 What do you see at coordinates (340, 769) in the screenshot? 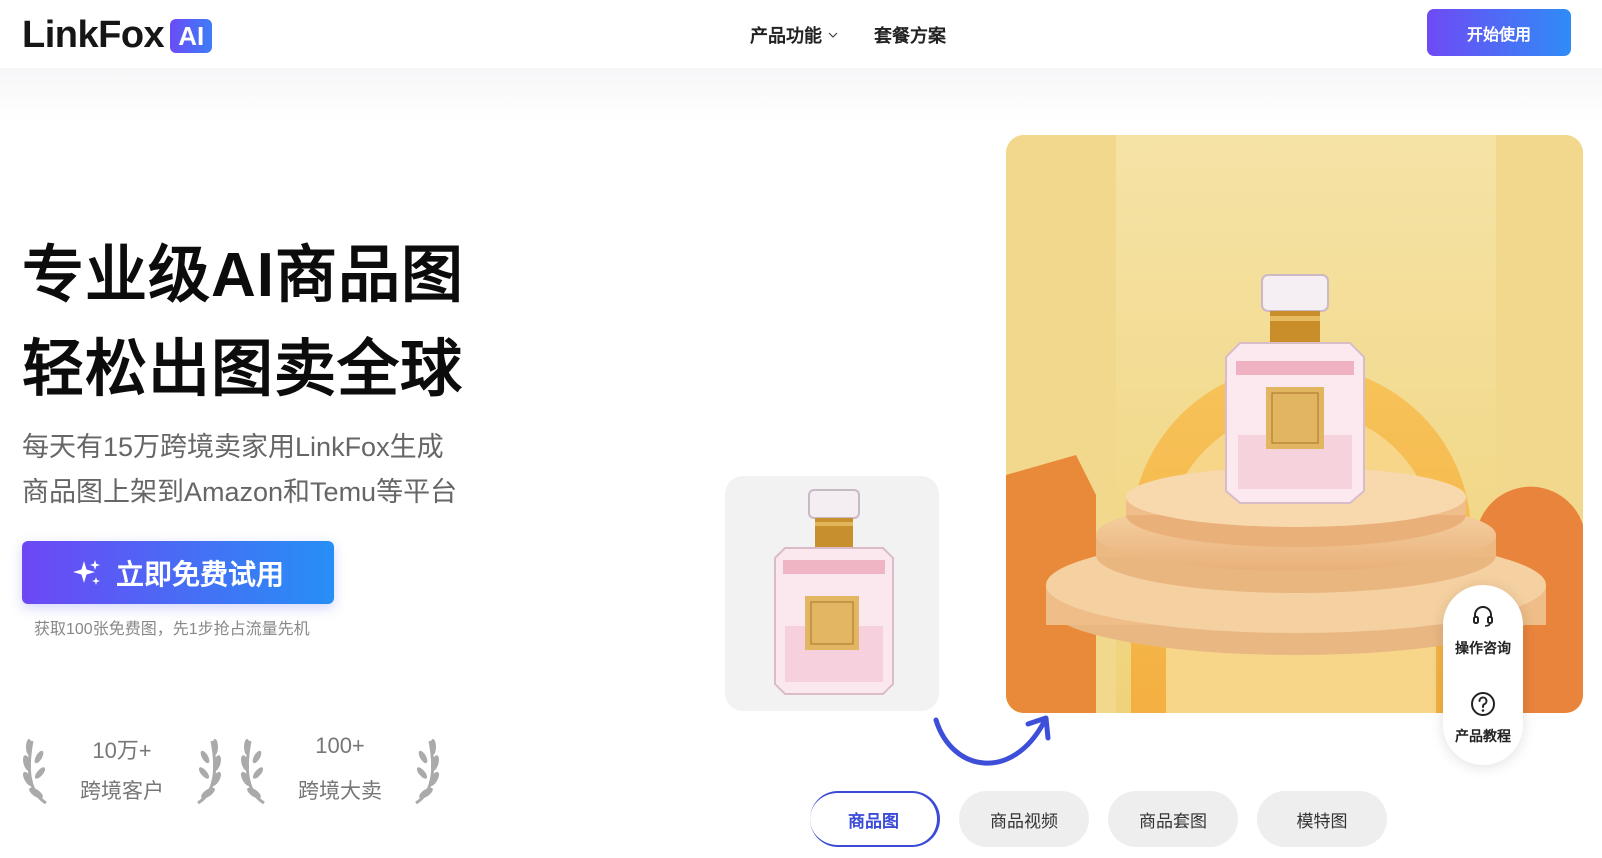
I see `stat-big-sellers: 100+ 跨境大卖` at bounding box center [340, 769].